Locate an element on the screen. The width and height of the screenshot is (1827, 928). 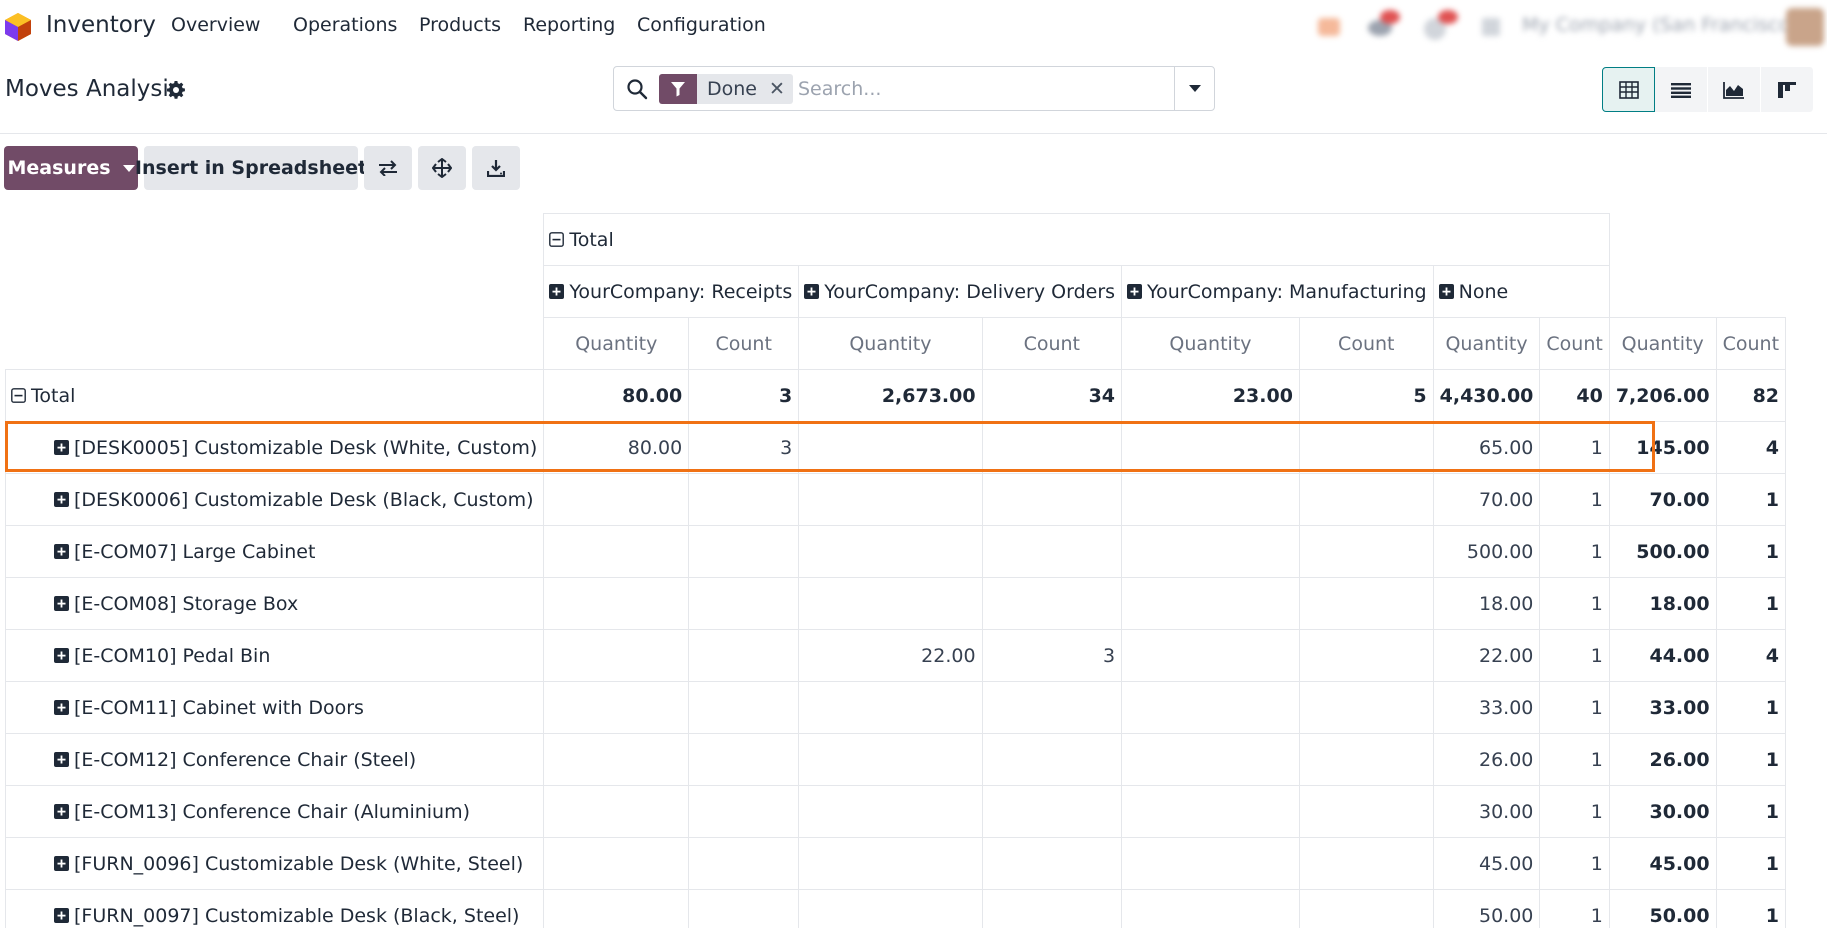
col-header-manufacturing: YourCompany: Manufacturing is located at coordinates (1277, 291).